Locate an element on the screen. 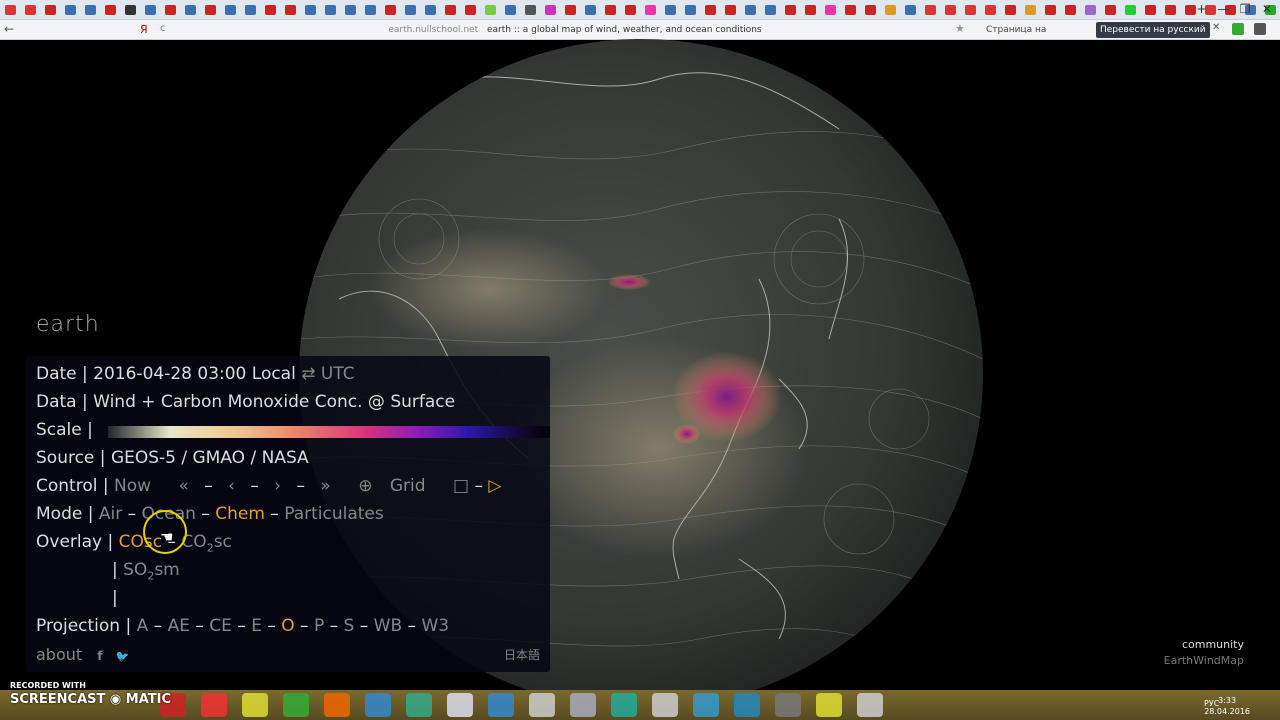 The height and width of the screenshot is (720, 1280). earth-title: earth is located at coordinates (68, 324).